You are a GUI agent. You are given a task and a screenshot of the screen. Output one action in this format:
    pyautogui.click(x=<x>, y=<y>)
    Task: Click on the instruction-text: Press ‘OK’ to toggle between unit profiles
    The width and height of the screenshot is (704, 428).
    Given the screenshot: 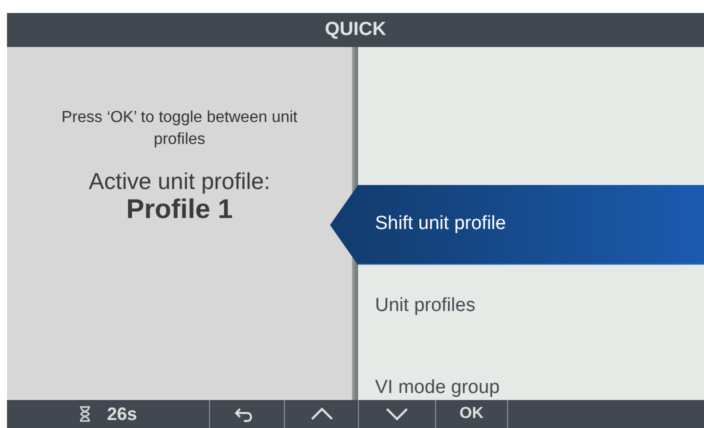 What is the action you would take?
    pyautogui.click(x=179, y=129)
    